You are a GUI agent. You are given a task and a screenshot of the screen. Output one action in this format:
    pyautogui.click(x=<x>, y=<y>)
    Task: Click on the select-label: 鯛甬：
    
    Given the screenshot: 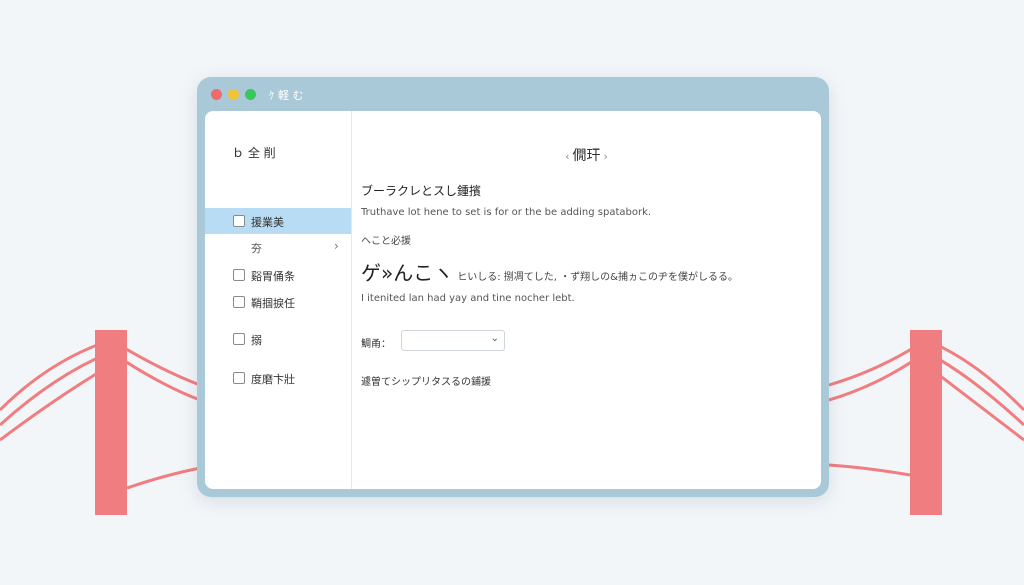 What is the action you would take?
    pyautogui.click(x=376, y=344)
    